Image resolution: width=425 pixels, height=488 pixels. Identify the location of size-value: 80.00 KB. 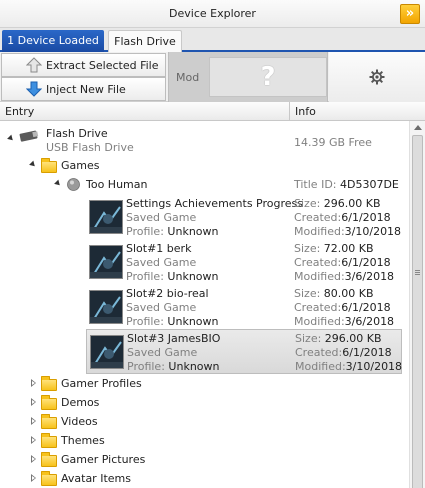
(348, 293).